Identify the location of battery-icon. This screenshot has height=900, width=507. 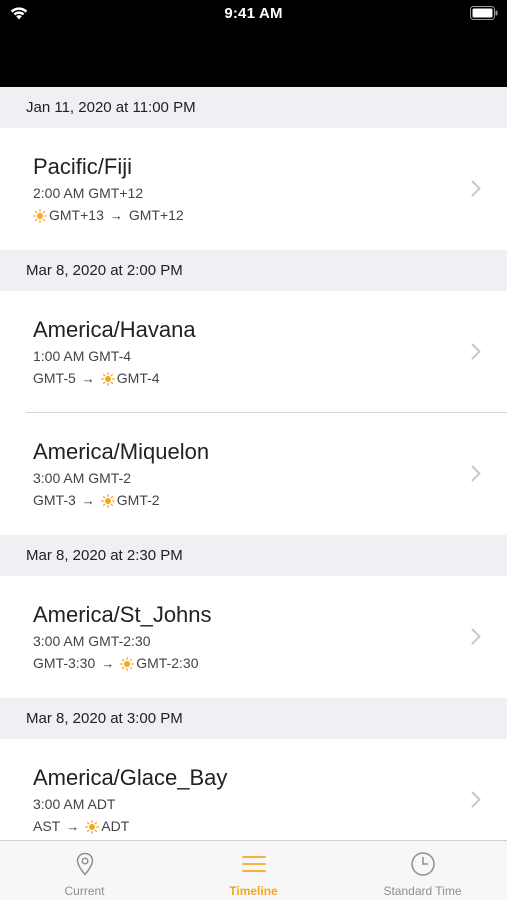
(484, 13).